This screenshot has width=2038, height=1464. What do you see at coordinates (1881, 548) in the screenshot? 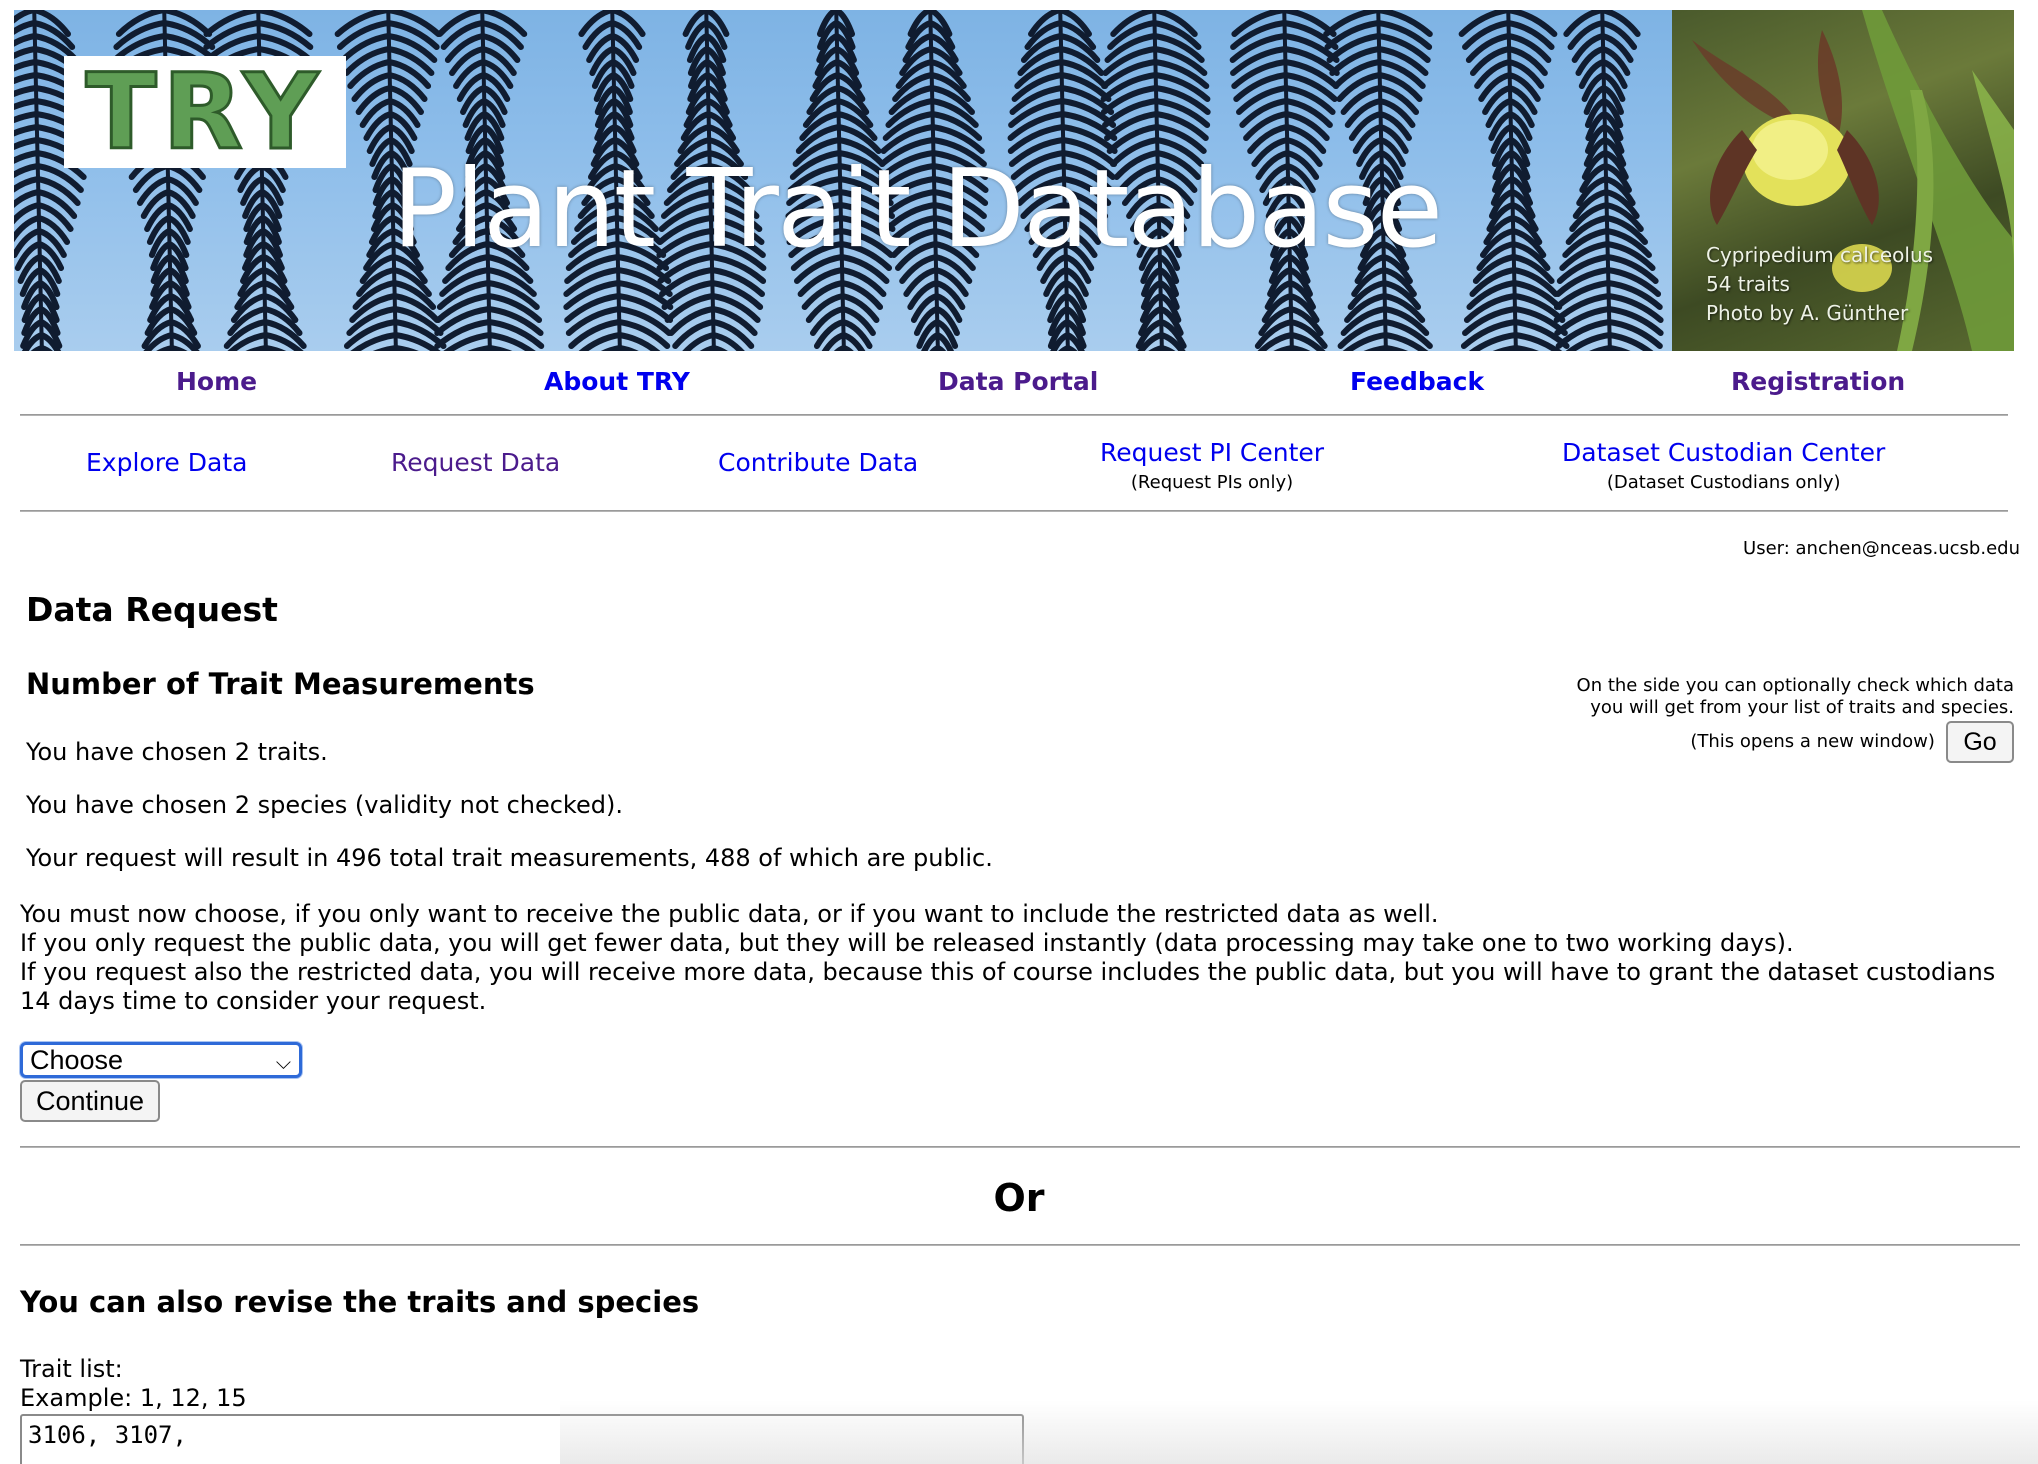
I see `user-info: User: anchen@nceas.ucsb.edu` at bounding box center [1881, 548].